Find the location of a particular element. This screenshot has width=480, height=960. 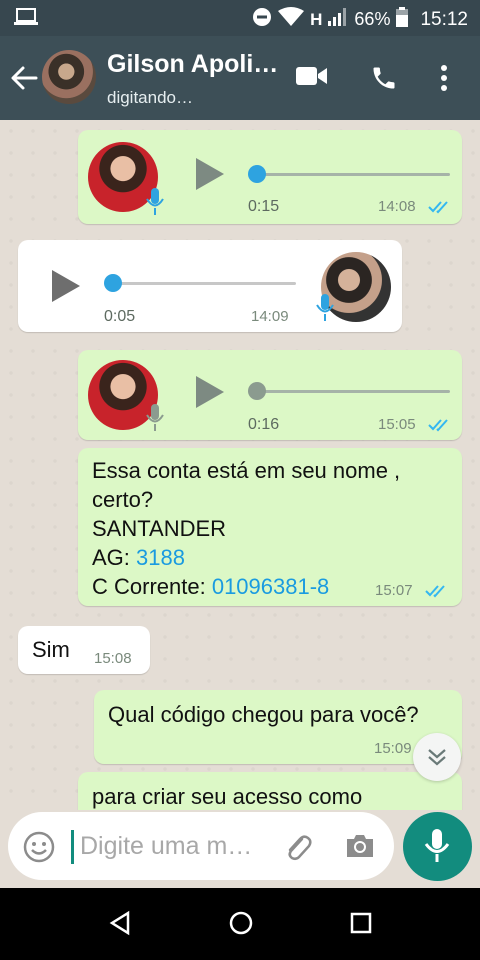

system-nav-bar is located at coordinates (240, 924).